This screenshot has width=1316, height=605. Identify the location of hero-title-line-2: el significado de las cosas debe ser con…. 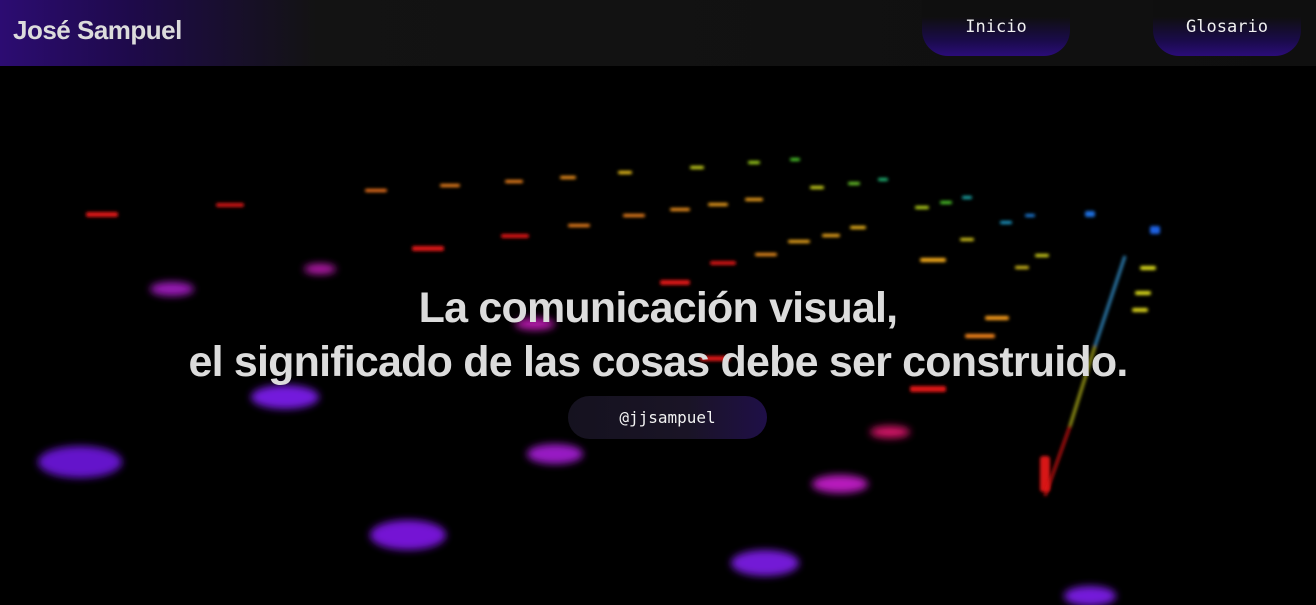
(658, 362).